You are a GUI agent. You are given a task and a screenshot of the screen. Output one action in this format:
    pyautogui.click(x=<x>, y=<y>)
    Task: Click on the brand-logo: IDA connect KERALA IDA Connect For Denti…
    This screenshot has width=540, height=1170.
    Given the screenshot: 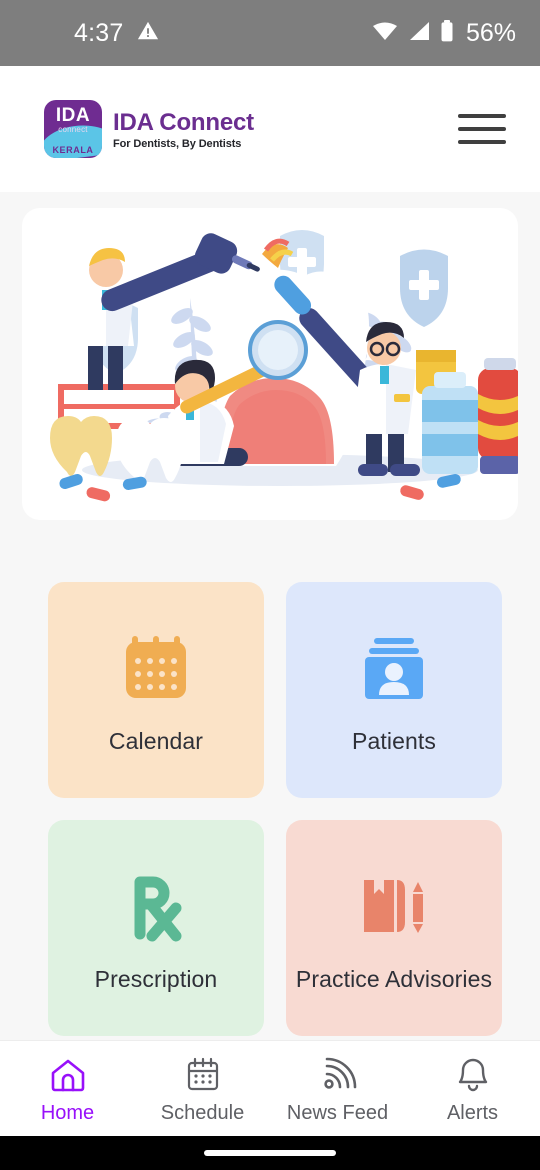 What is the action you would take?
    pyautogui.click(x=149, y=129)
    